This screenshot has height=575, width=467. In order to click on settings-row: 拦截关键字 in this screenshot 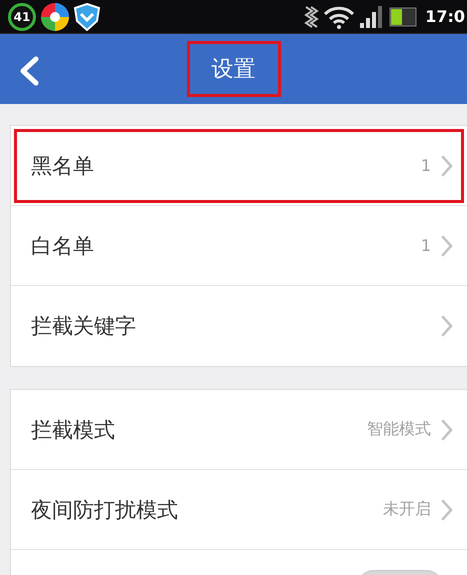, I will do `click(239, 326)`.